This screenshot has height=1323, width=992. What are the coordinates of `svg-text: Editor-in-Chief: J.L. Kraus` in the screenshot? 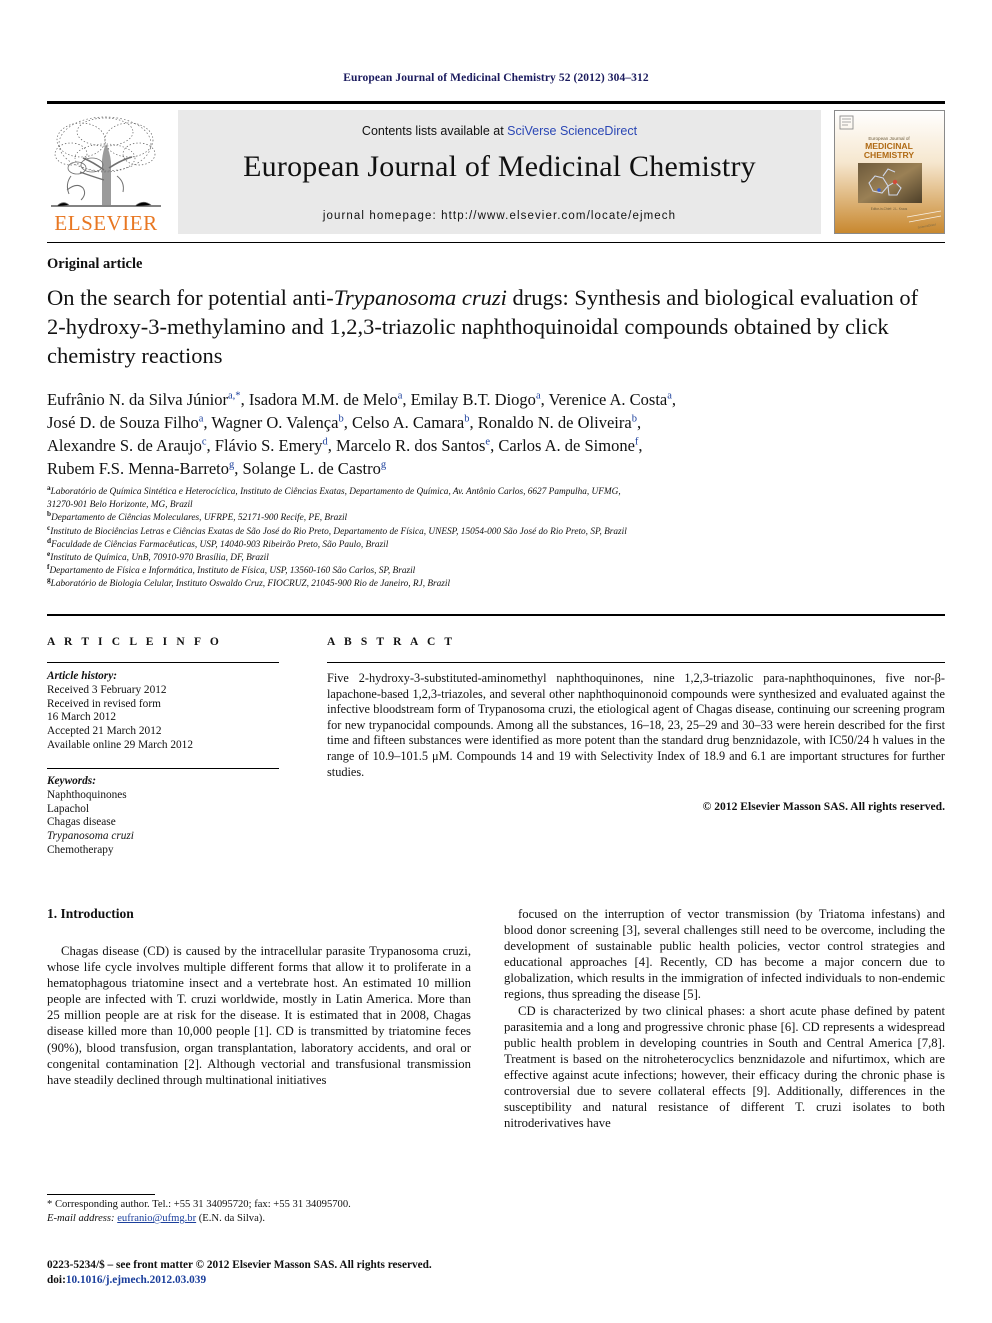 It's located at (889, 209).